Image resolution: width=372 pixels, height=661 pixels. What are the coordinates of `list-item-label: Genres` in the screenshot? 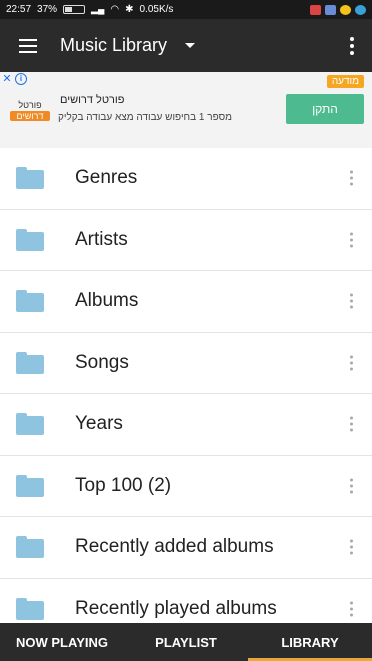 It's located at (106, 178).